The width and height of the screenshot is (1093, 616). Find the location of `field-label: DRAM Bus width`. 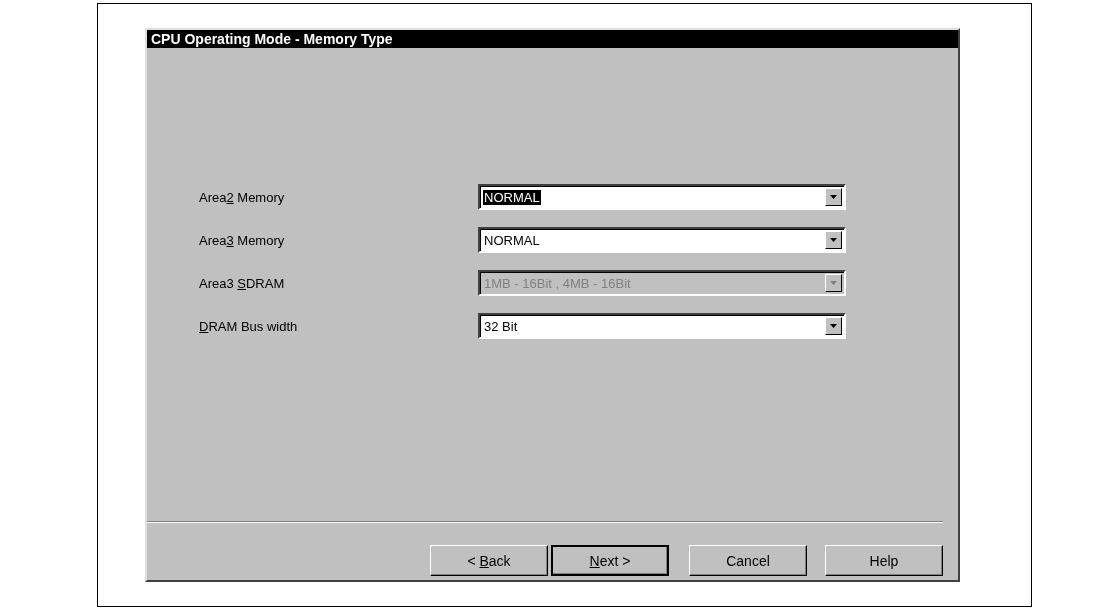

field-label: DRAM Bus width is located at coordinates (249, 326).